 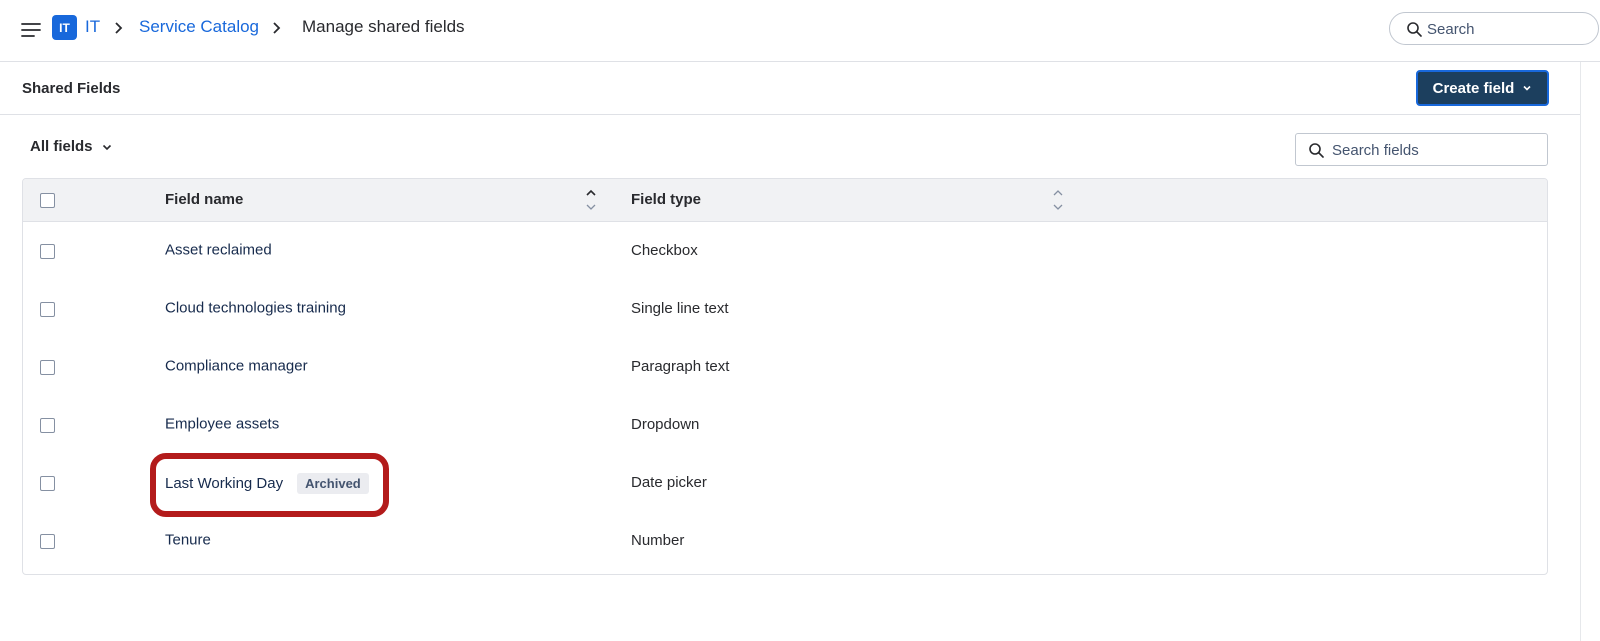 I want to click on archived-badge: Archived, so click(x=333, y=483).